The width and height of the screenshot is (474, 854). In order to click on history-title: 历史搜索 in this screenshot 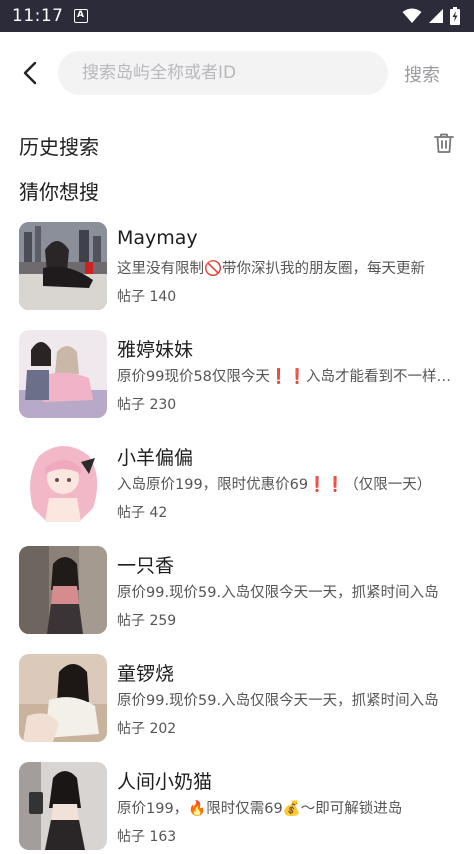, I will do `click(59, 147)`.